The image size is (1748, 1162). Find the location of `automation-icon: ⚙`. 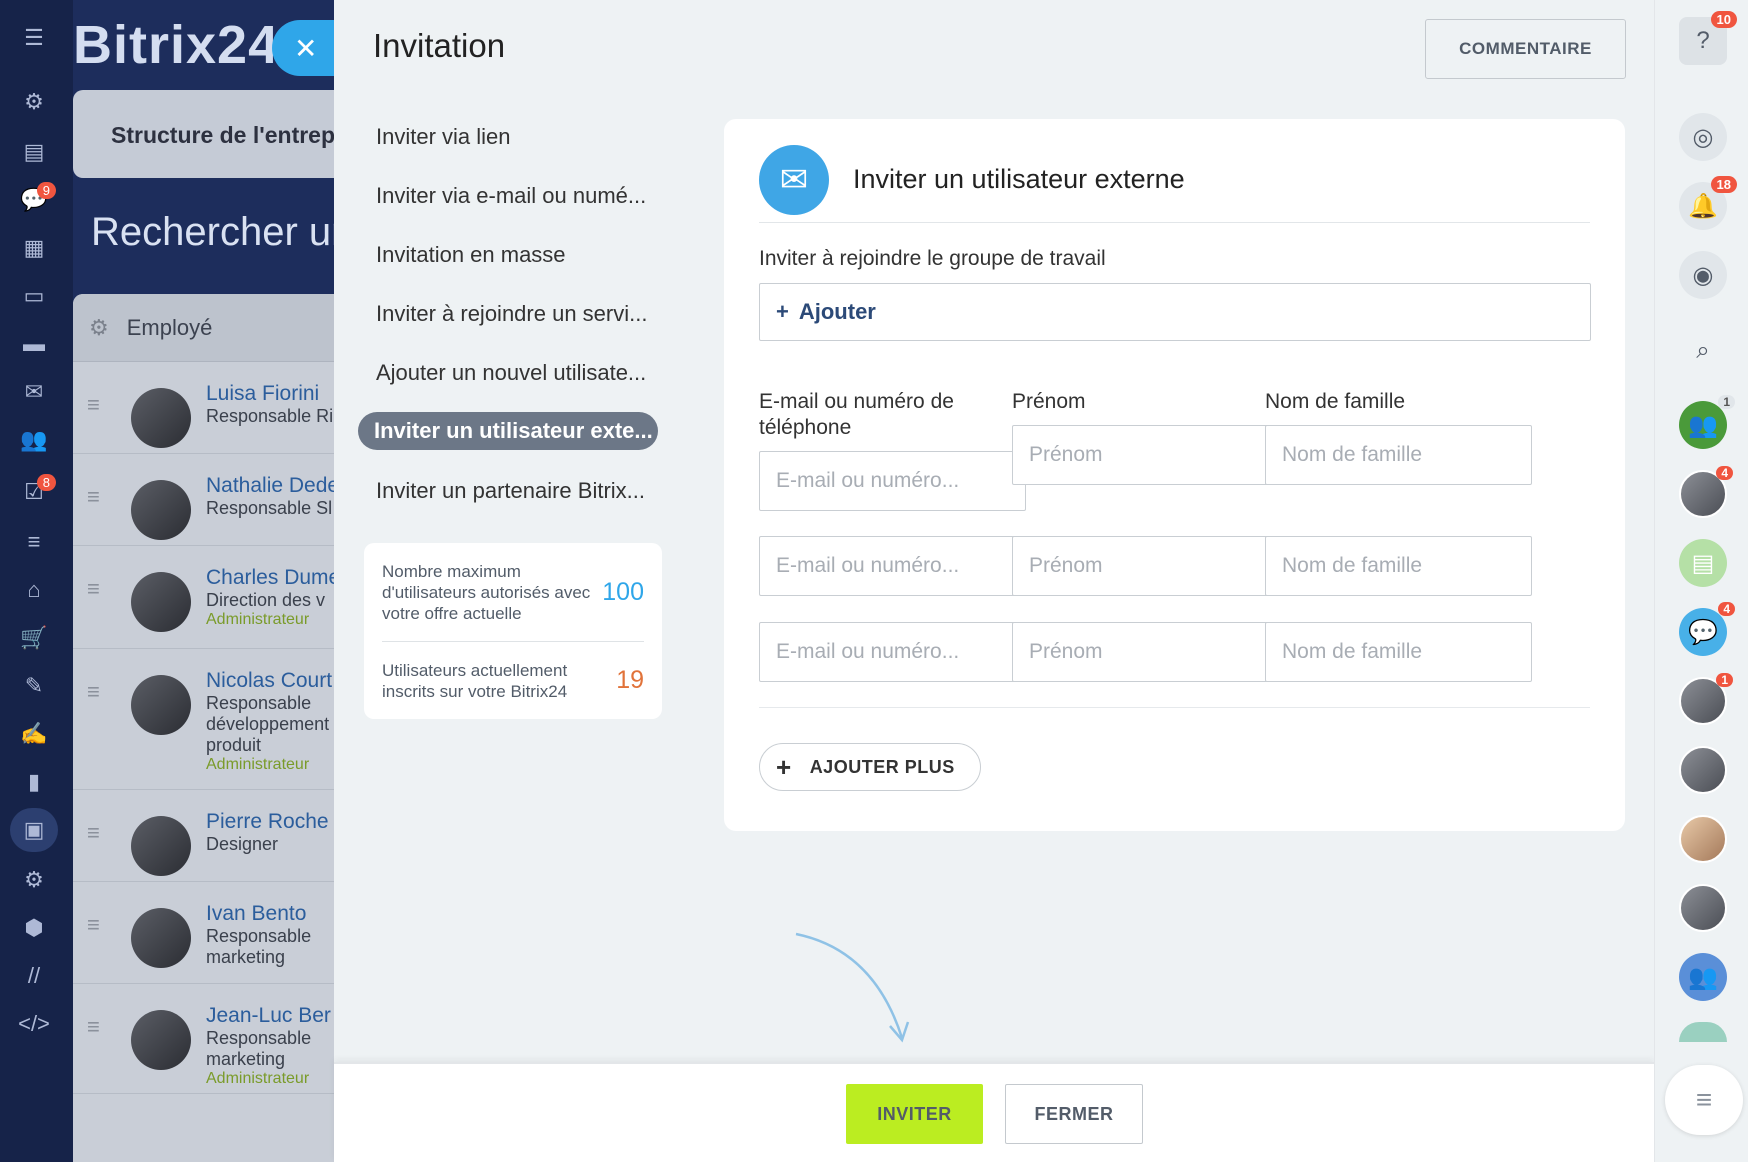

automation-icon: ⚙ is located at coordinates (34, 880).